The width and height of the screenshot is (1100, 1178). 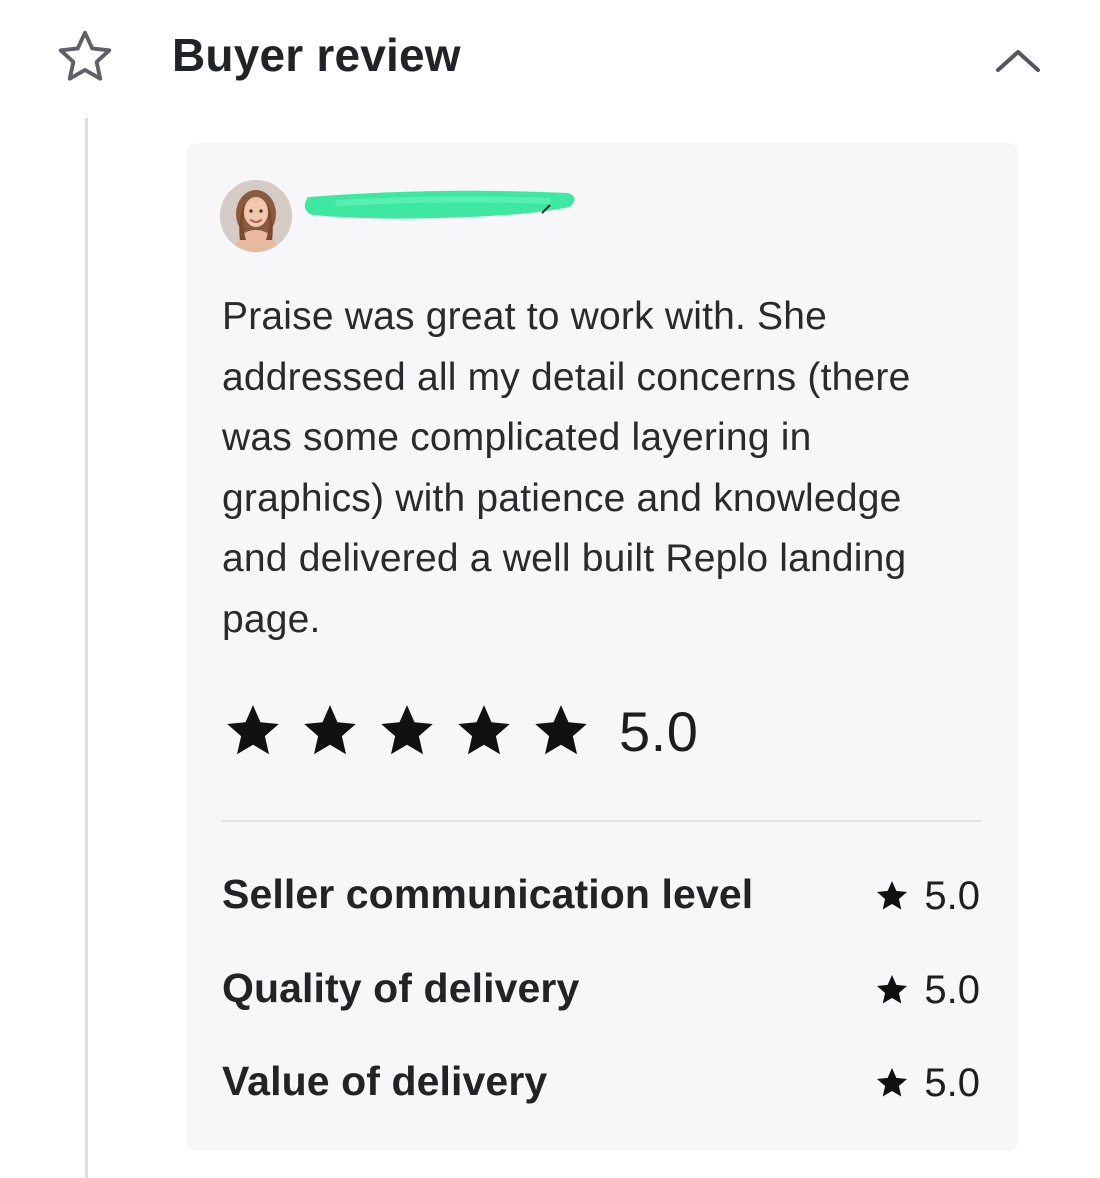 I want to click on detail-label: Value of delivery, so click(x=385, y=1081).